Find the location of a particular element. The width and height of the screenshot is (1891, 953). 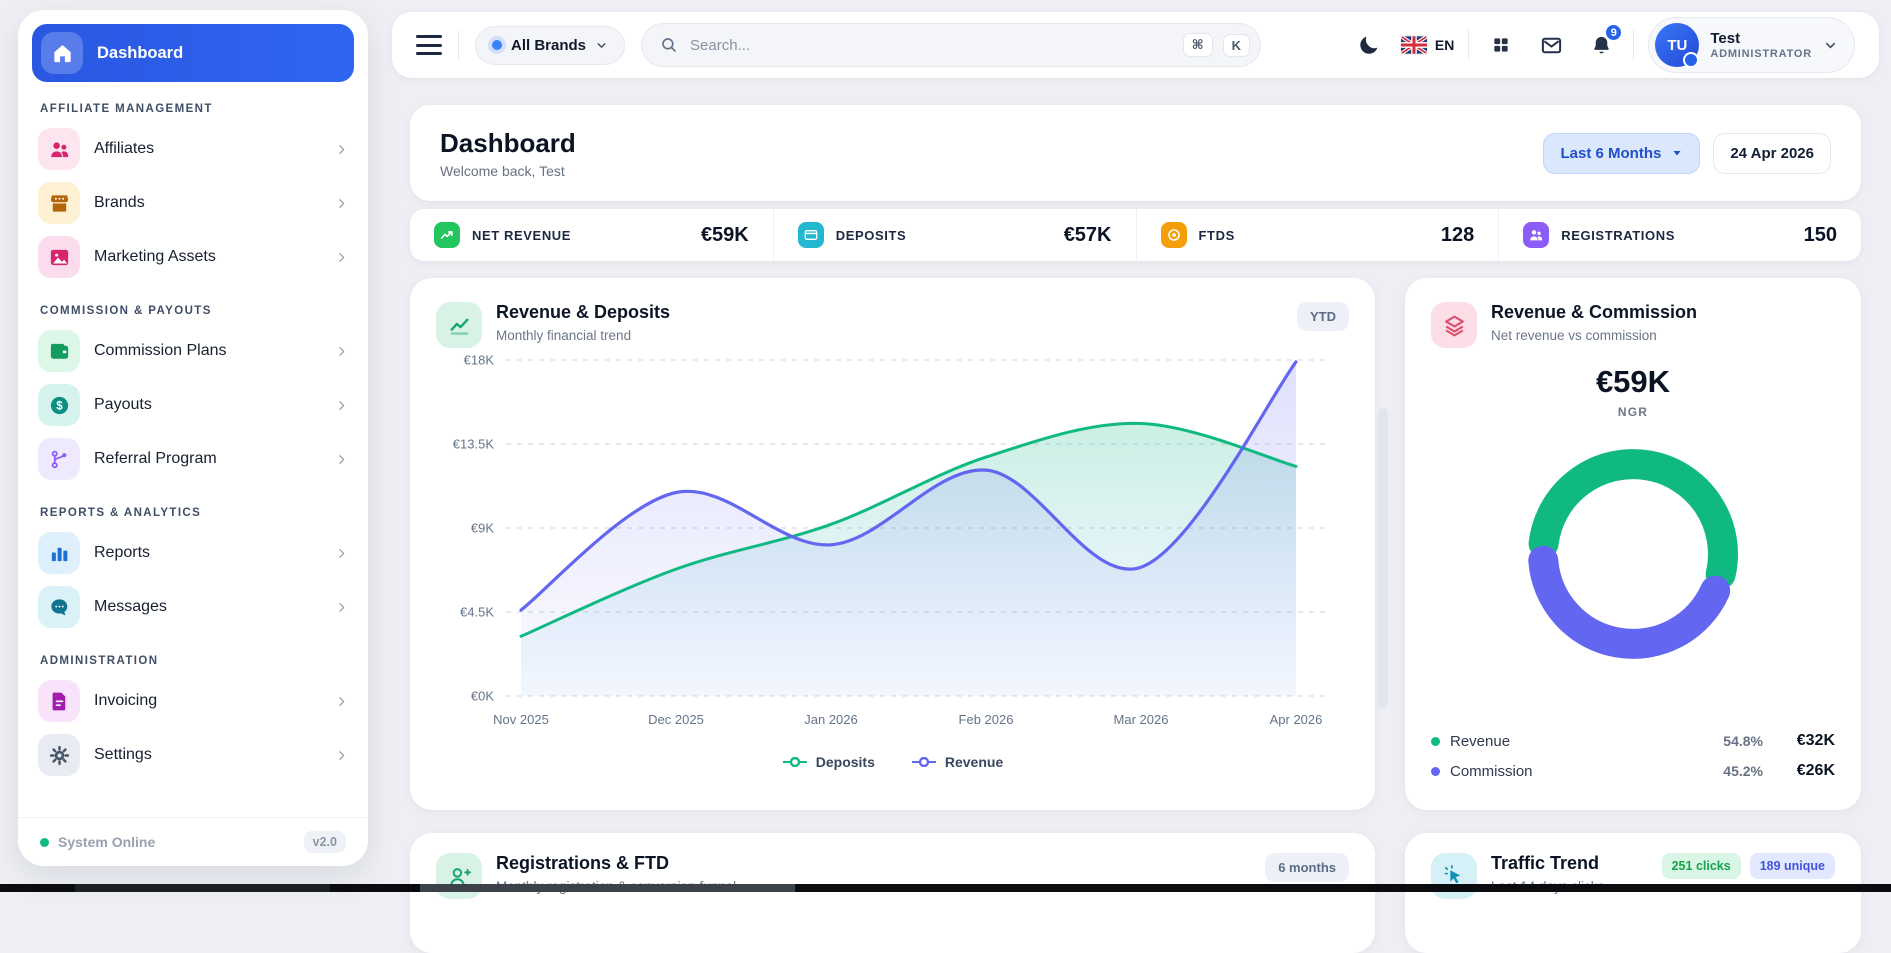

sidebar-item-label: Settings is located at coordinates (123, 754).